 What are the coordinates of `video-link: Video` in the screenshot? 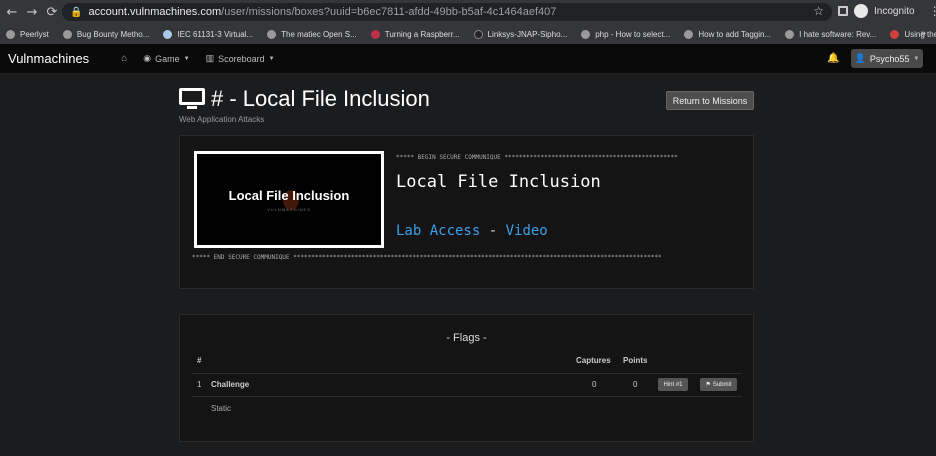 It's located at (527, 231).